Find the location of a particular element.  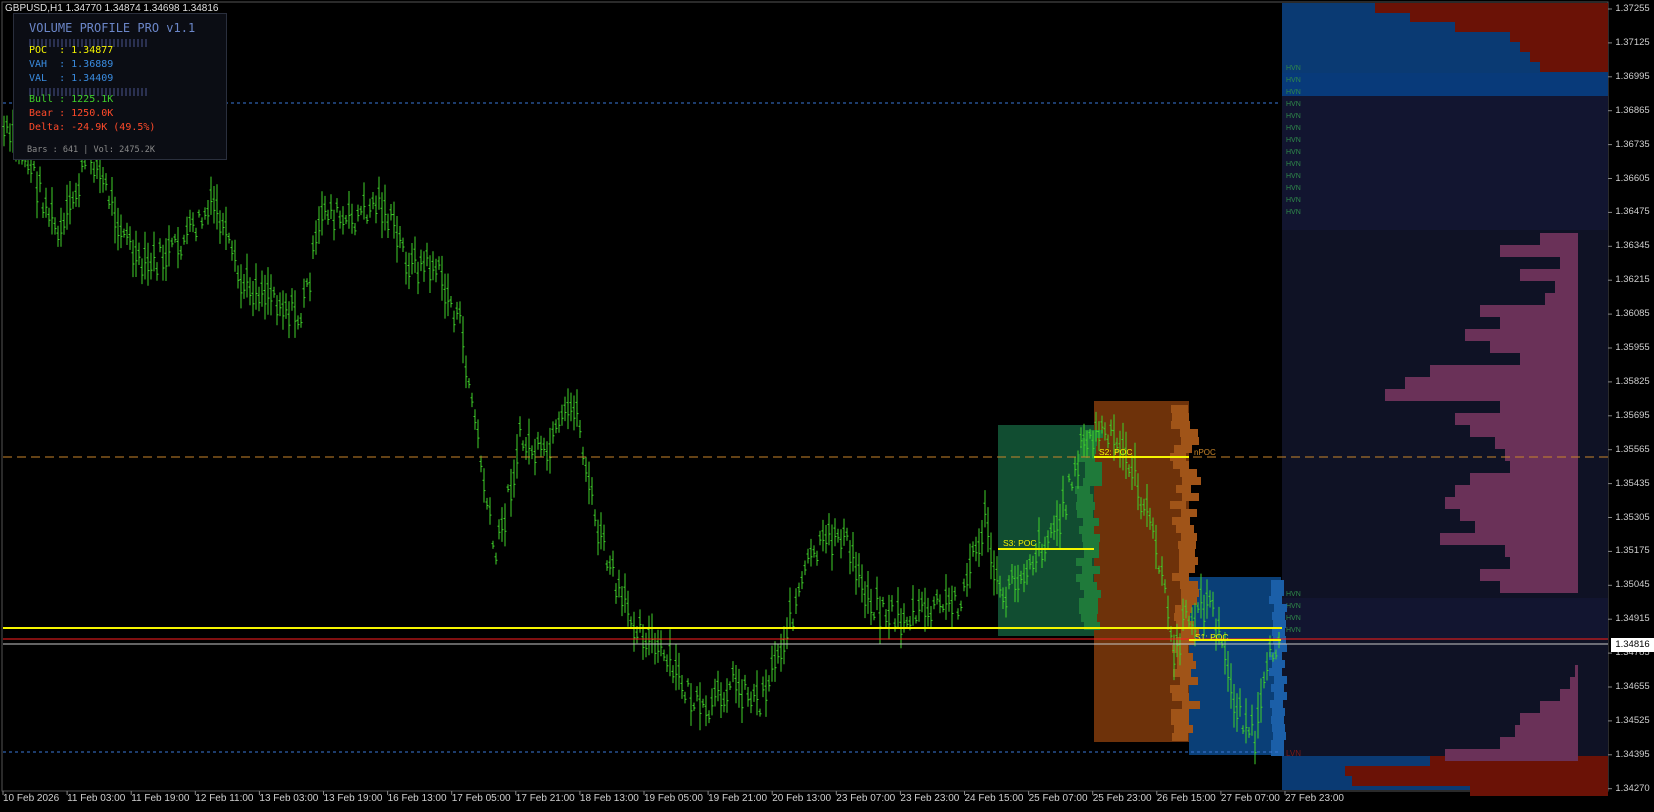

price-label: 1.36865 is located at coordinates (1632, 110).